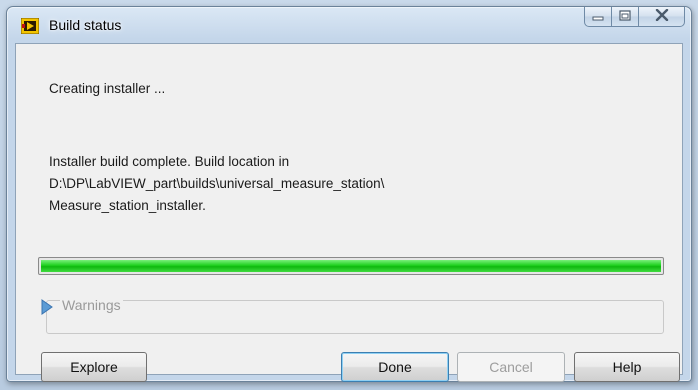 The height and width of the screenshot is (390, 698). What do you see at coordinates (395, 367) in the screenshot?
I see `done-button: Done` at bounding box center [395, 367].